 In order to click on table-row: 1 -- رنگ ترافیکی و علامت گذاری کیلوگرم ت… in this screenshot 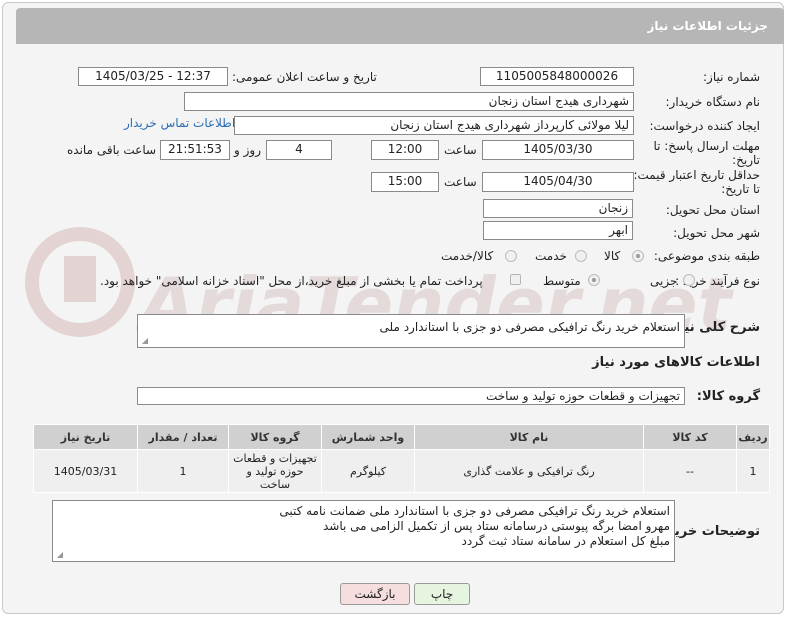, I will do `click(401, 471)`.